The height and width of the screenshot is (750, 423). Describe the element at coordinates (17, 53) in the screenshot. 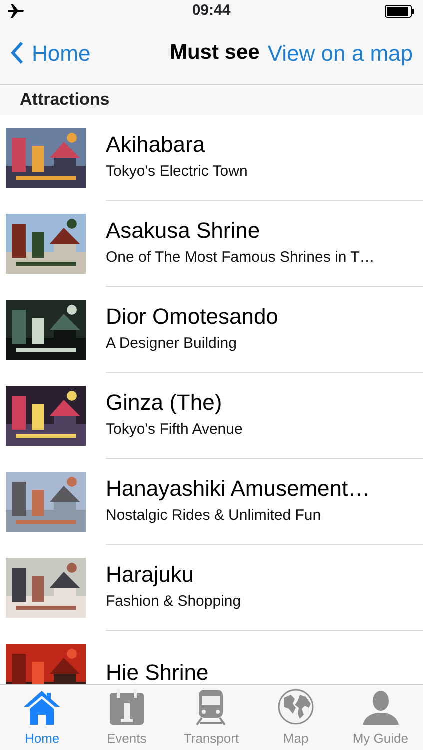

I see `chevron-left-icon` at that location.